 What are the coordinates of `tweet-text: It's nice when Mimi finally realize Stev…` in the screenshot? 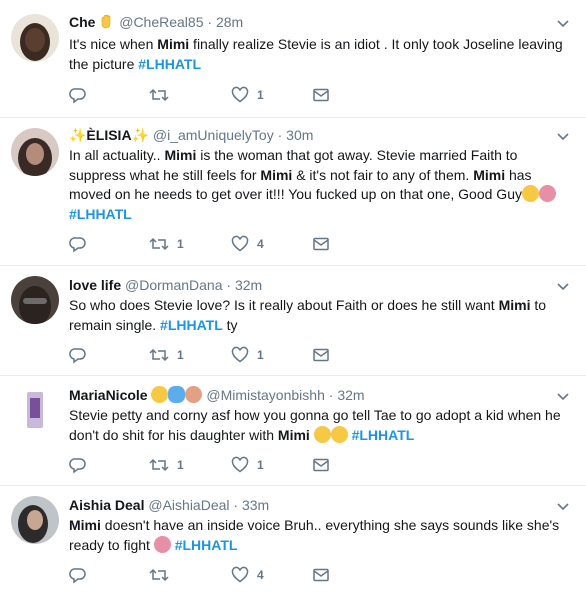 It's located at (321, 54).